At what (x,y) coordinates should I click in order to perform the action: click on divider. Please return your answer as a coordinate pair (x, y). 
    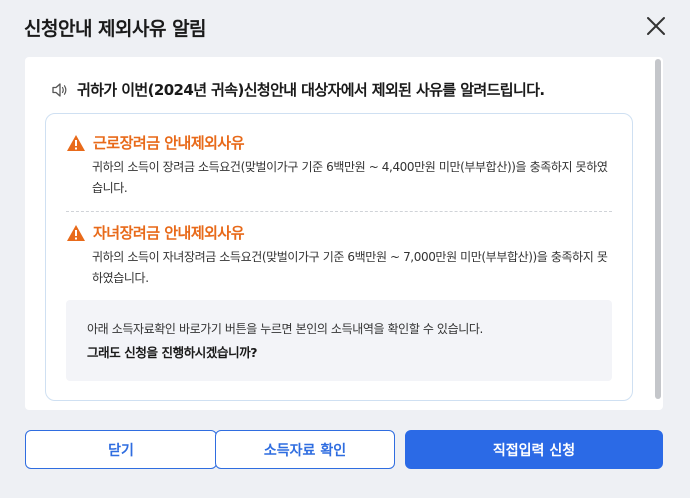
    Looking at the image, I should click on (339, 211).